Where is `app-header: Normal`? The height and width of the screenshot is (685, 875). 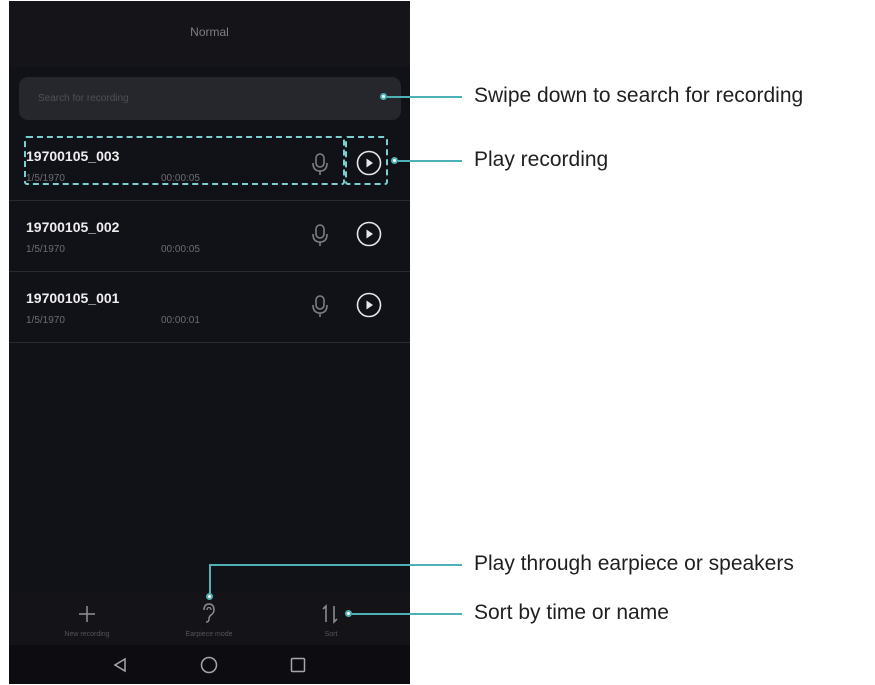
app-header: Normal is located at coordinates (209, 34).